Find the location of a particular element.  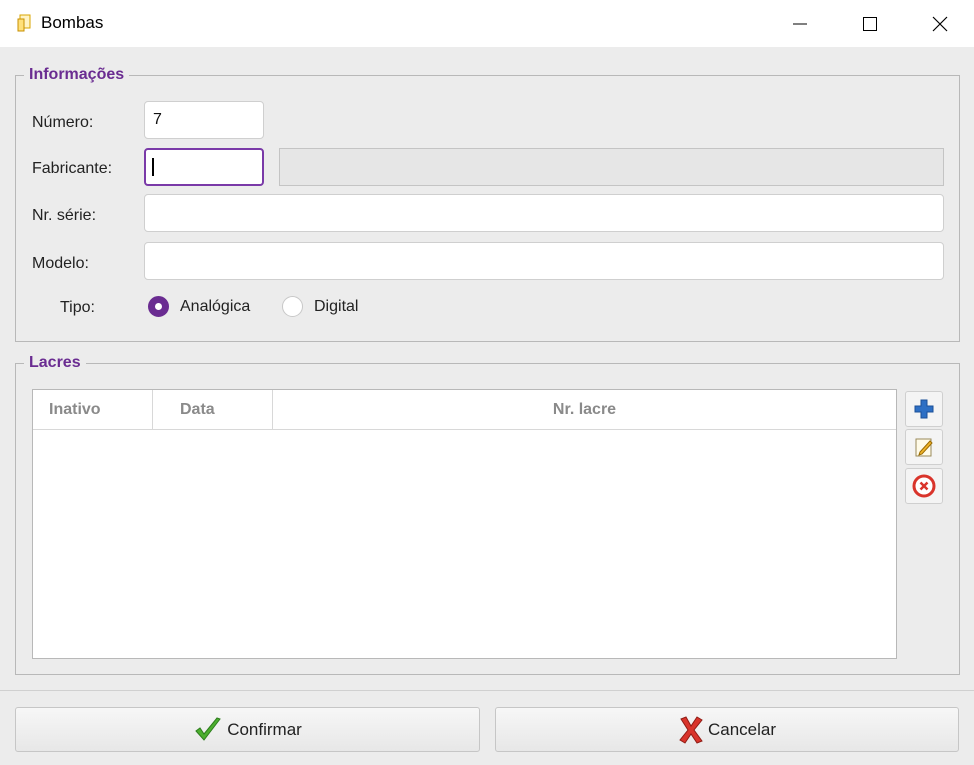

modelo-label: Modelo: is located at coordinates (60, 263).